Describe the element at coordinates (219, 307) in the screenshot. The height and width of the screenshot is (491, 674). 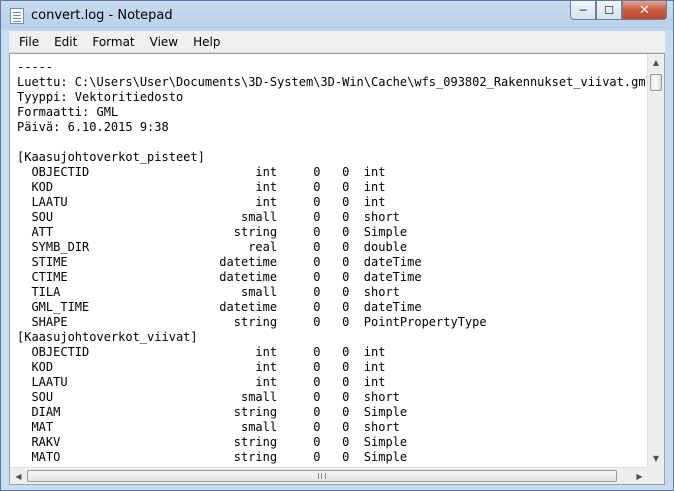
I see `text-line: GML_TIME datetime 0 0 dateTime` at that location.